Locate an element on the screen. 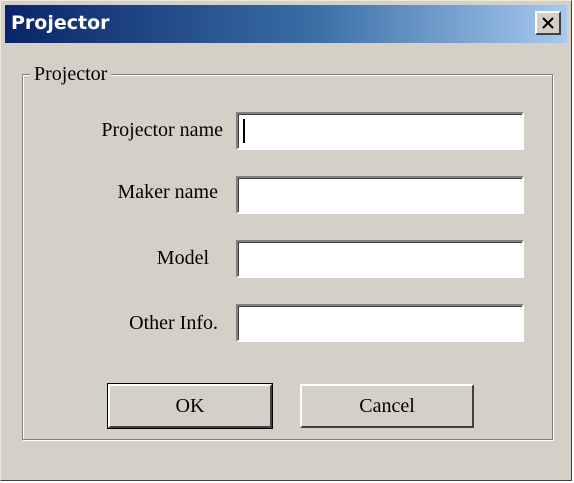  groupbox-label: Projector is located at coordinates (71, 74).